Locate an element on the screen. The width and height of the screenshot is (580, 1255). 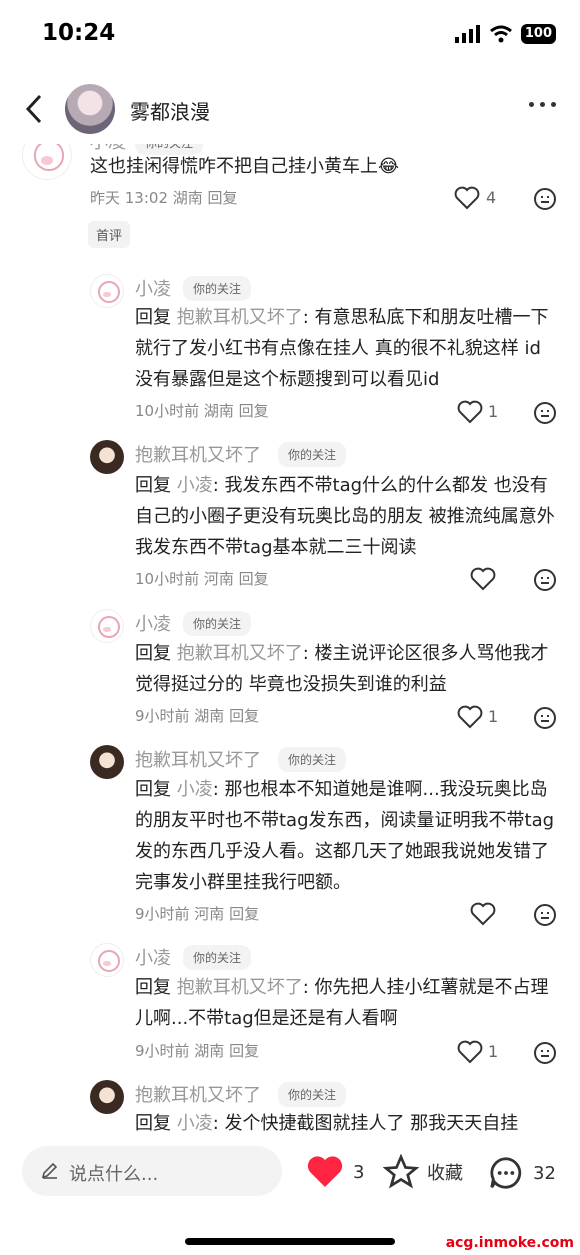
favorite-button: 收藏 is located at coordinates (423, 1172).